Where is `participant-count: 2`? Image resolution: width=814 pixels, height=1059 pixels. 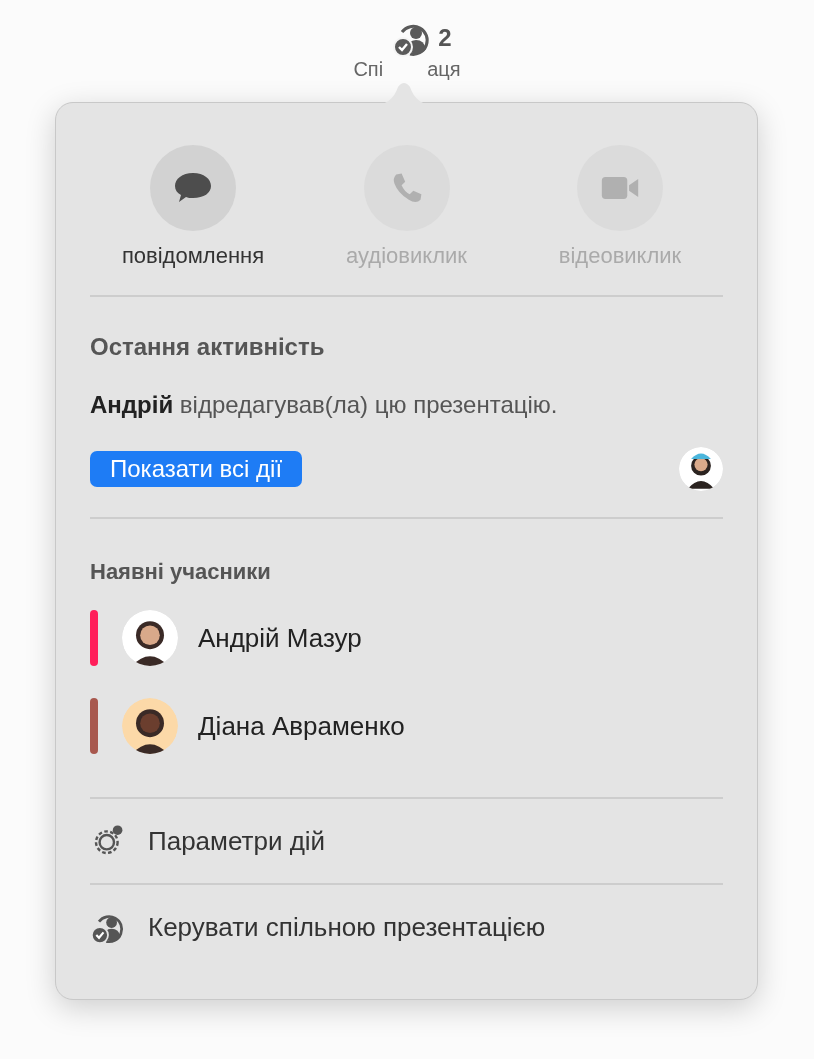 participant-count: 2 is located at coordinates (445, 38).